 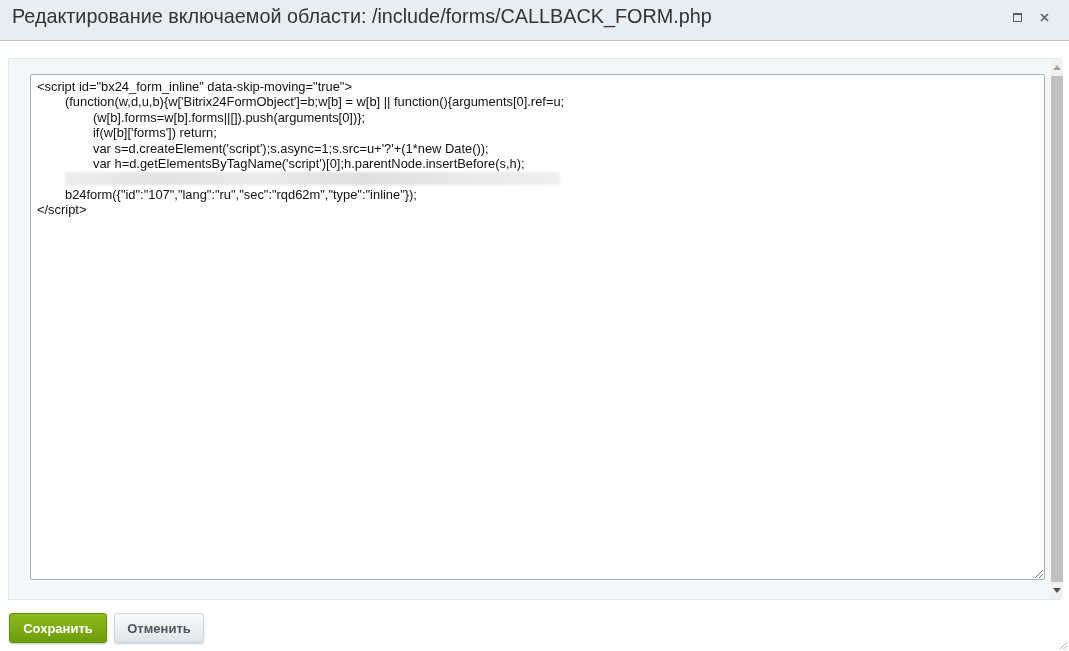 What do you see at coordinates (315, 102) in the screenshot?
I see `code-line: (function(w,d,u,b){w['Bitrix24FormObject']=b;w[b] = w[b] || function(){arguments[0].ref=u;` at bounding box center [315, 102].